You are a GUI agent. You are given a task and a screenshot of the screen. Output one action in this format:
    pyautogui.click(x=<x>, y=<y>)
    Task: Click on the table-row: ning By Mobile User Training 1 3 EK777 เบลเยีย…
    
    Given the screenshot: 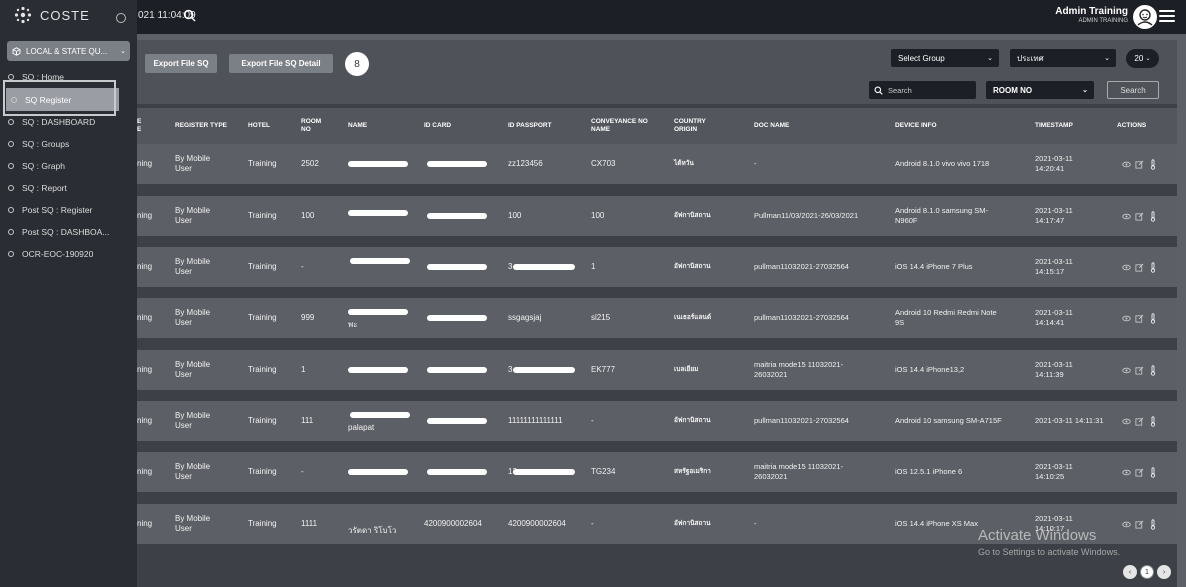 What is the action you would take?
    pyautogui.click(x=657, y=370)
    